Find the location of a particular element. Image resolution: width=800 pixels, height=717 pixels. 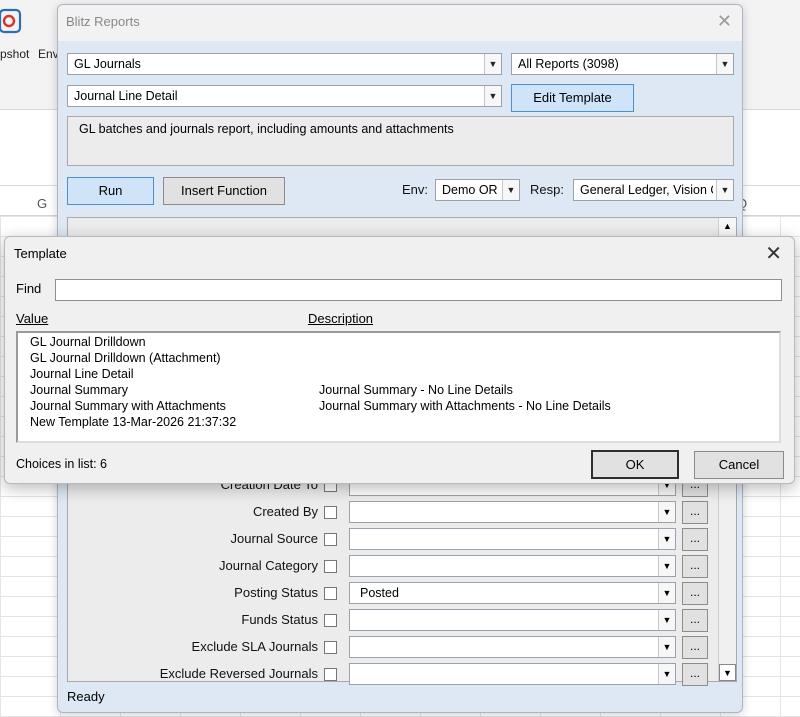

blitz-title: Blitz Reports is located at coordinates (103, 21).